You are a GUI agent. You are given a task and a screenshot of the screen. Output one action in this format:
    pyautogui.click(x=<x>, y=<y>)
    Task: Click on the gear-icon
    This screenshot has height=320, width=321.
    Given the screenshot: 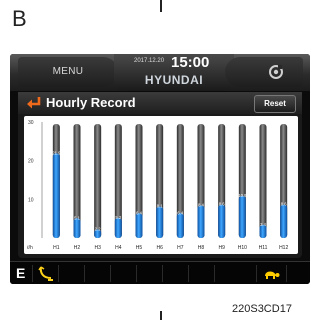 What is the action you would take?
    pyautogui.click(x=276, y=72)
    